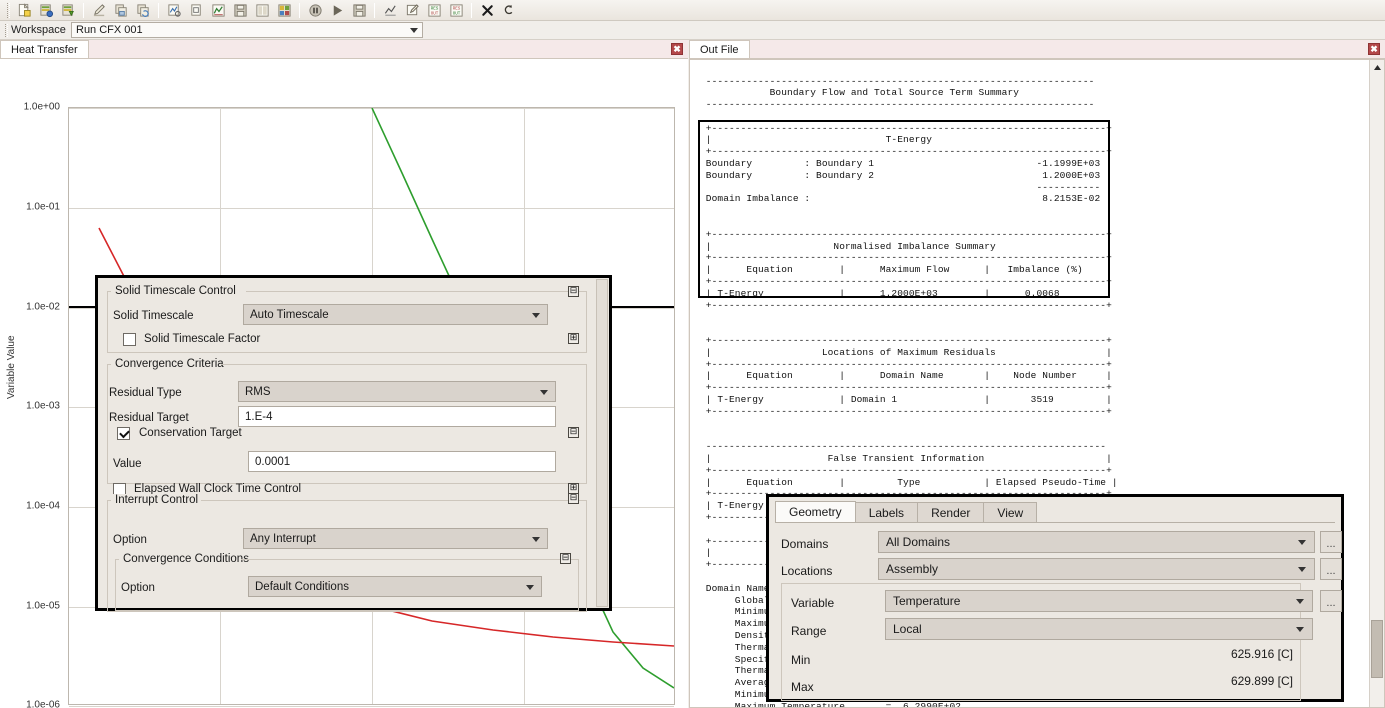  What do you see at coordinates (43, 506) in the screenshot?
I see `y-tick-label: 1.0e-04` at bounding box center [43, 506].